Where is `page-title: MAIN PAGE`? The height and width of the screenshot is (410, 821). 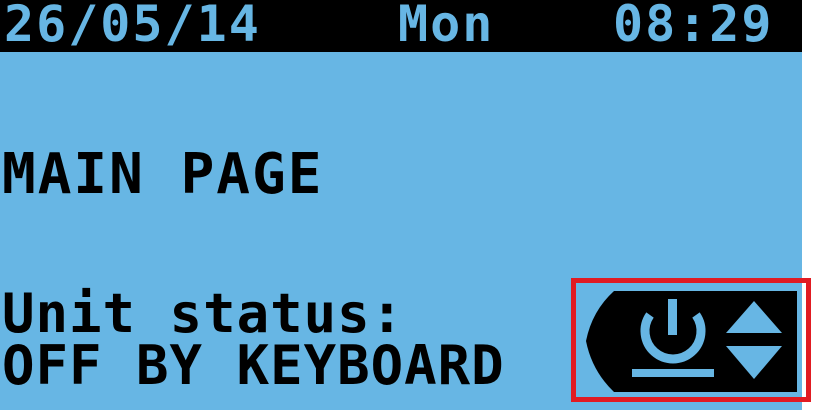 page-title: MAIN PAGE is located at coordinates (163, 174).